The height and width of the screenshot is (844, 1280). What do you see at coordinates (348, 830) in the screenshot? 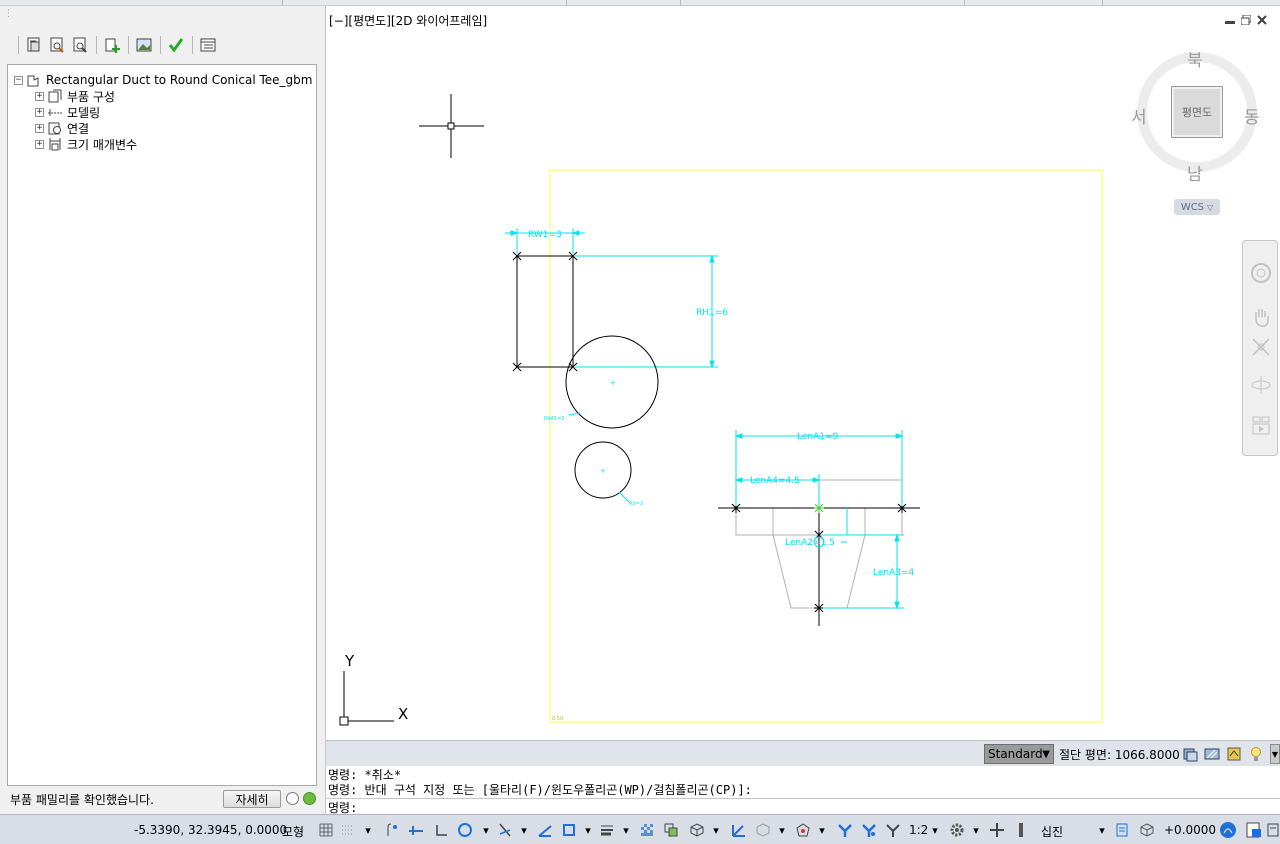
I see `snap-icon` at bounding box center [348, 830].